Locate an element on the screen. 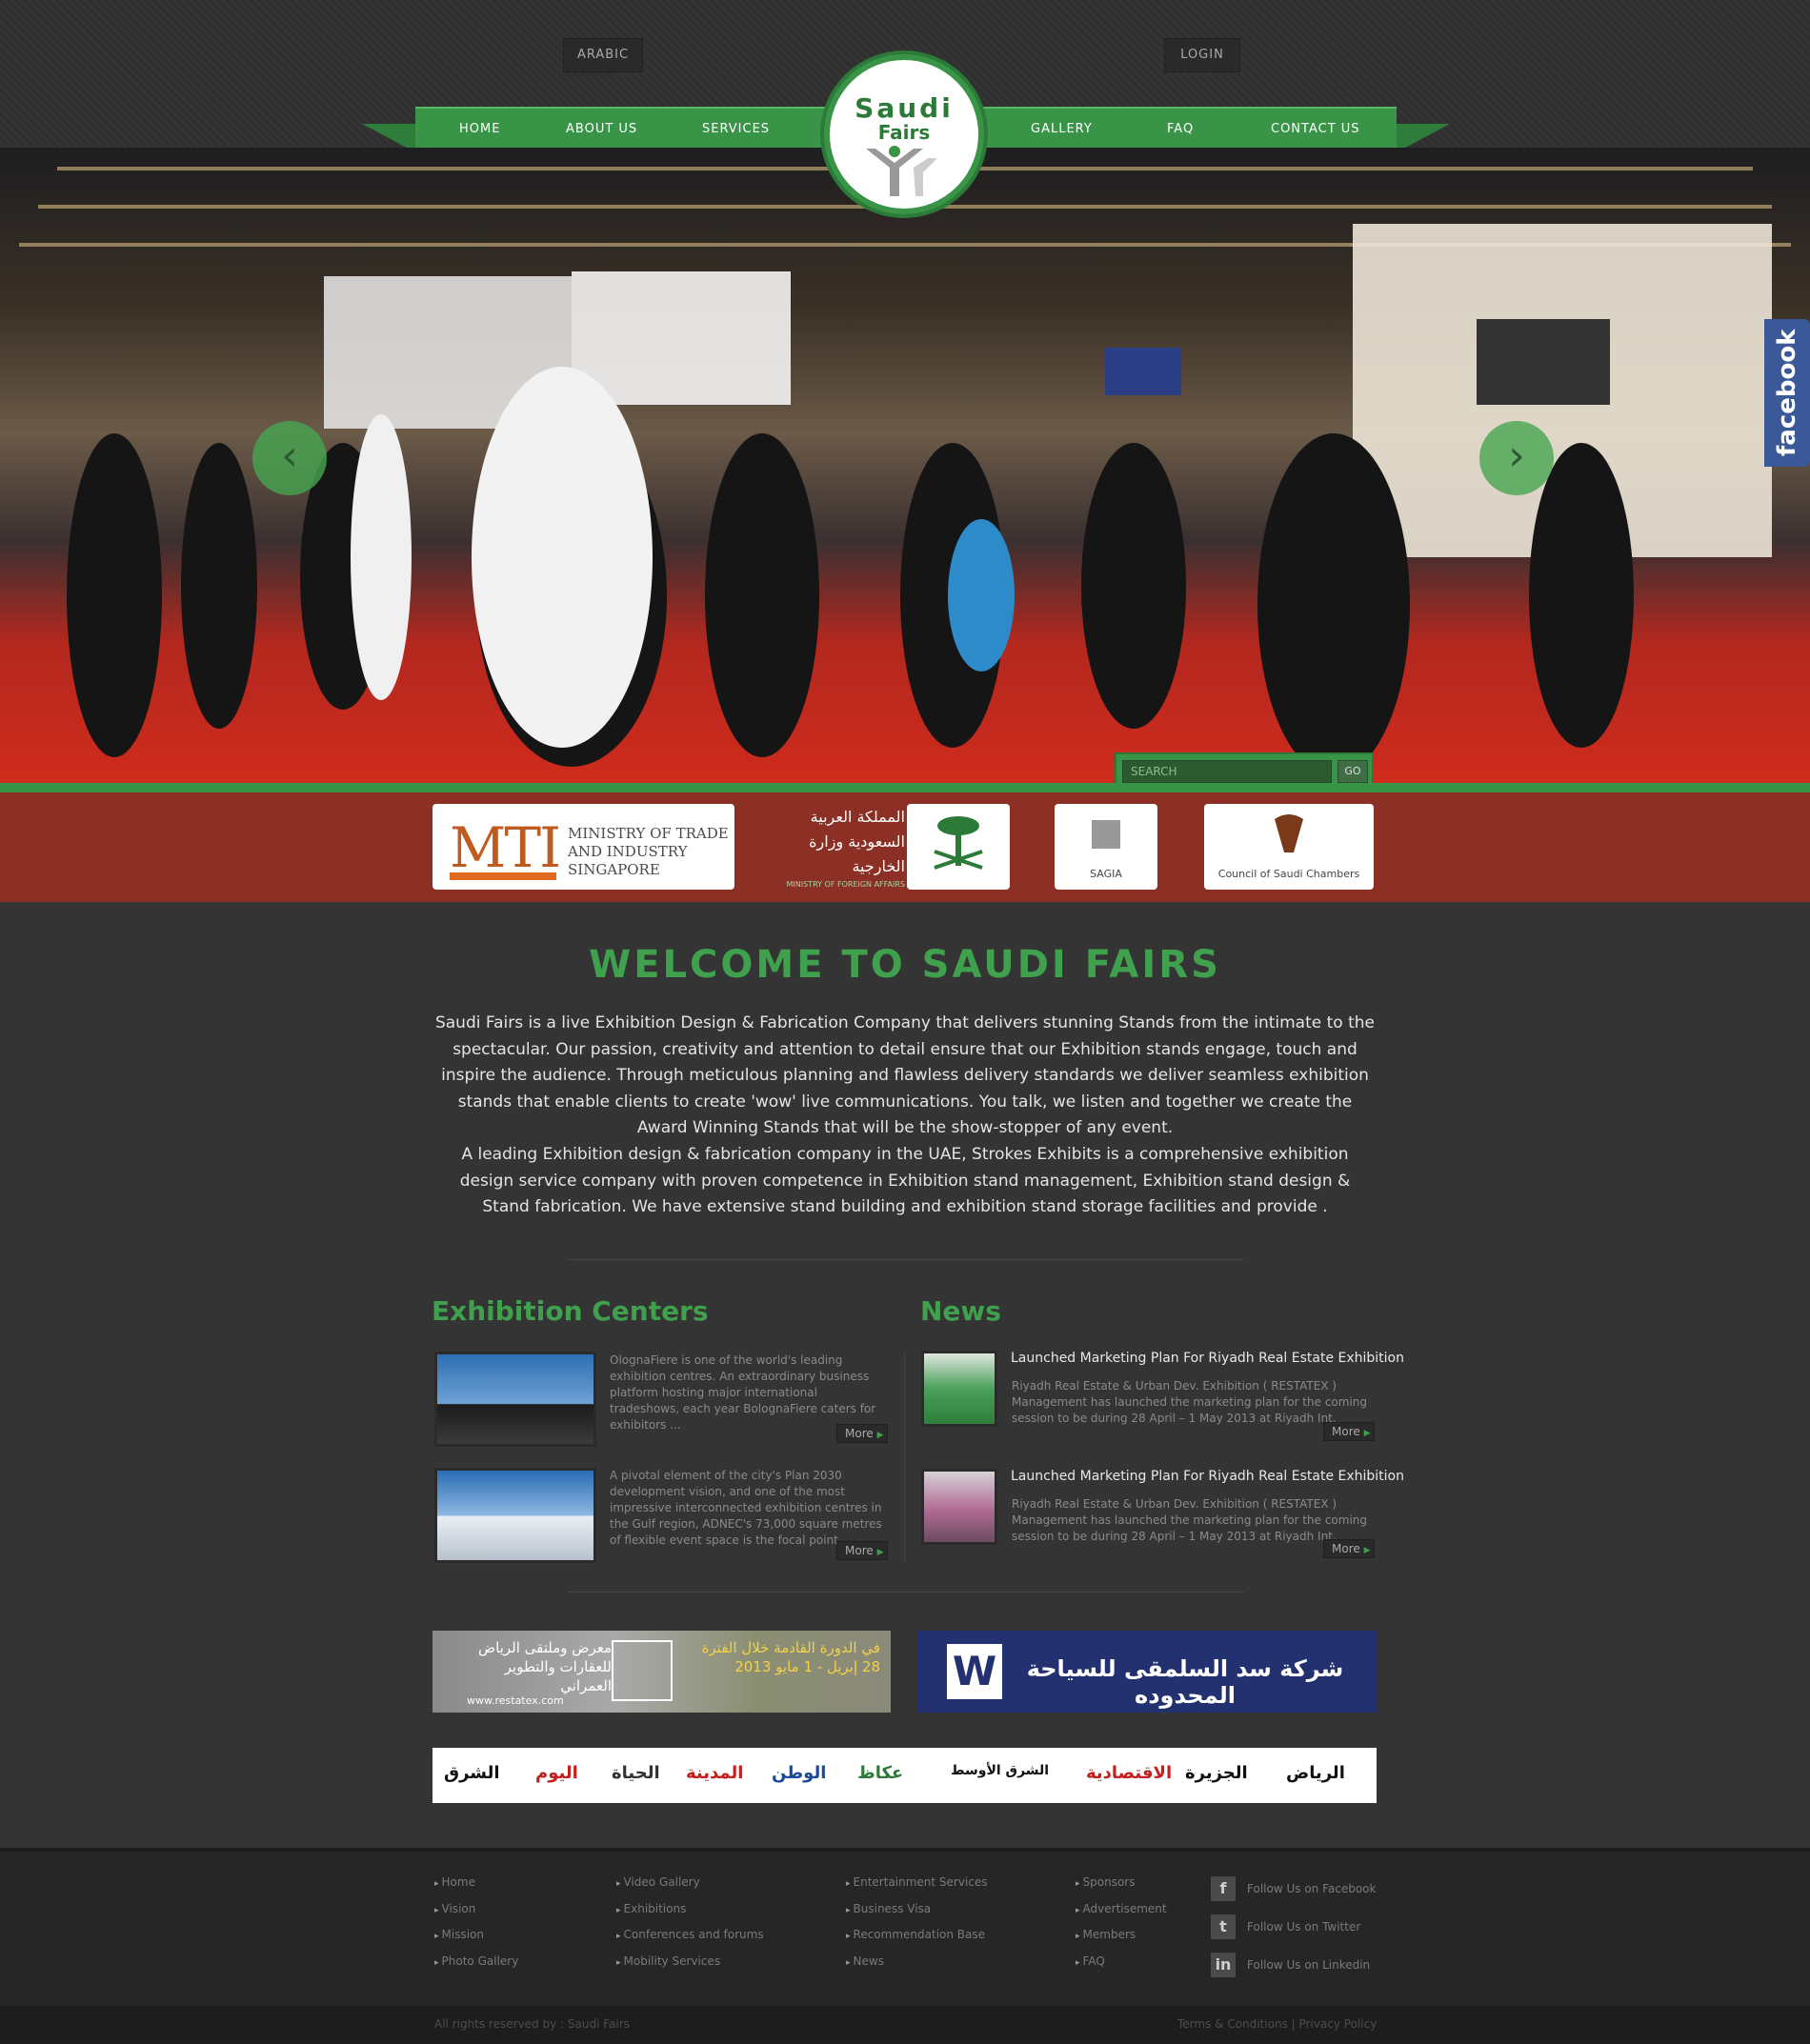 This screenshot has width=1810, height=2044. press-logo: الرياض is located at coordinates (1315, 1773).